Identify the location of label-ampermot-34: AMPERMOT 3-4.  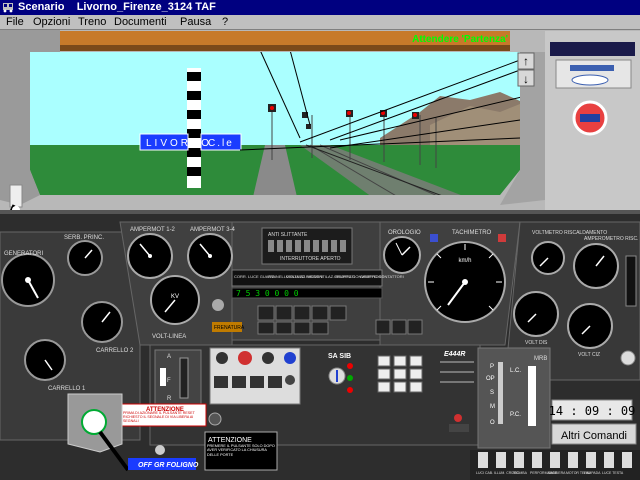
(213, 230).